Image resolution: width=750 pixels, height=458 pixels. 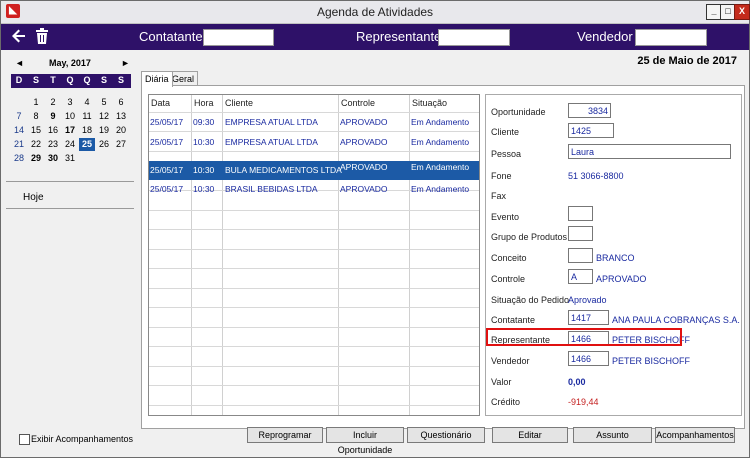 I want to click on fone-value: 51 3066-8800, so click(x=596, y=176).